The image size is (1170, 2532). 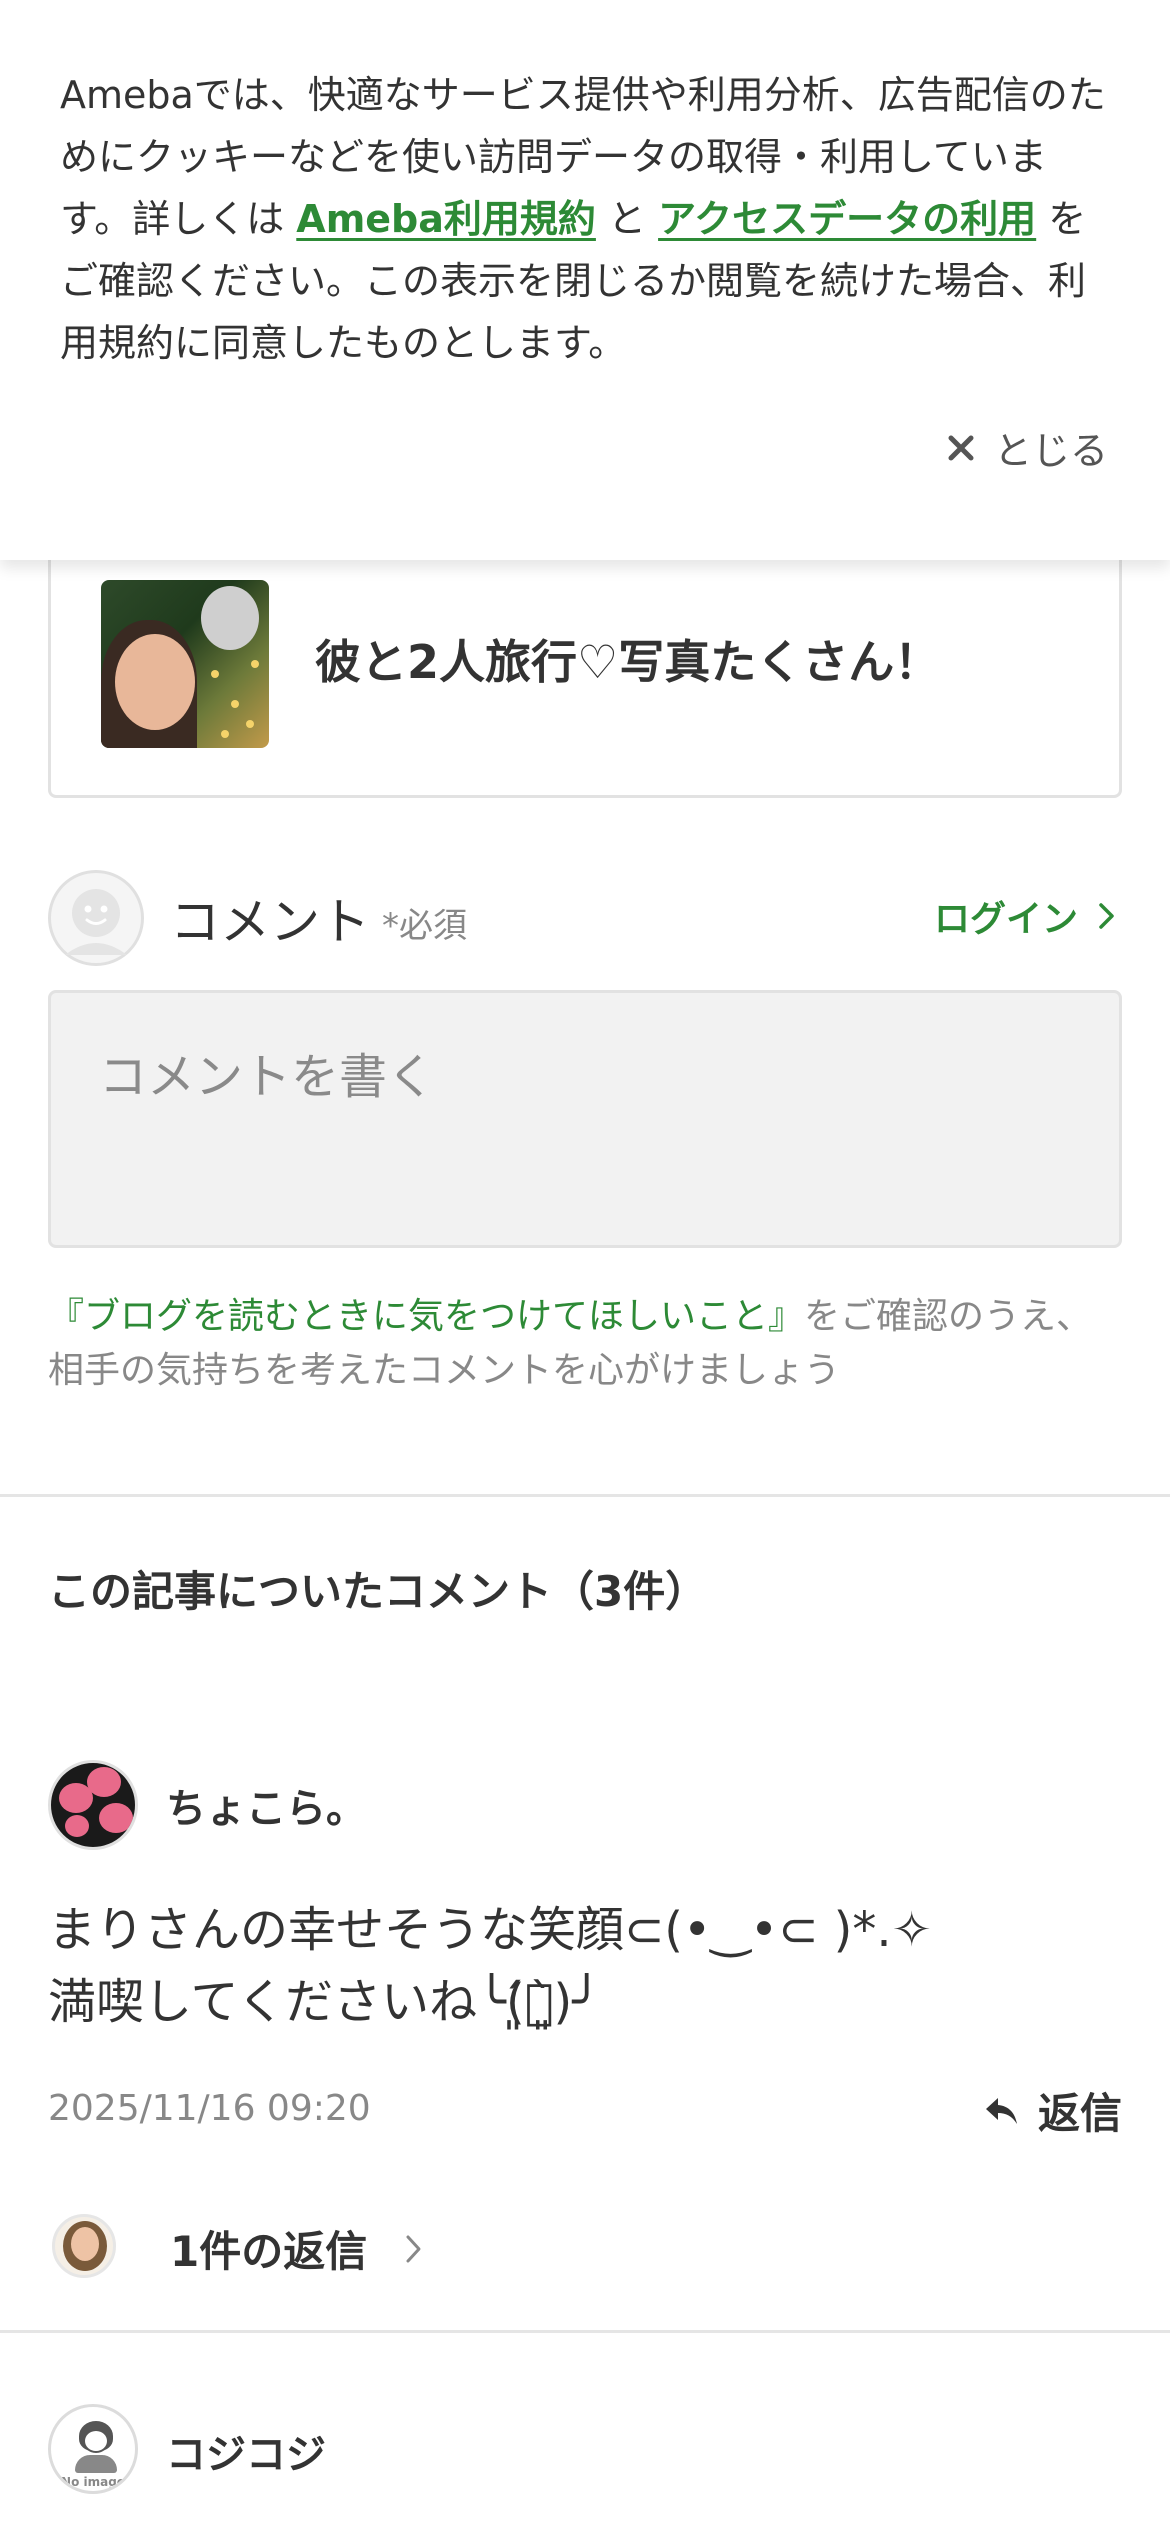 I want to click on reply-arrow-icon, so click(x=1001, y=2110).